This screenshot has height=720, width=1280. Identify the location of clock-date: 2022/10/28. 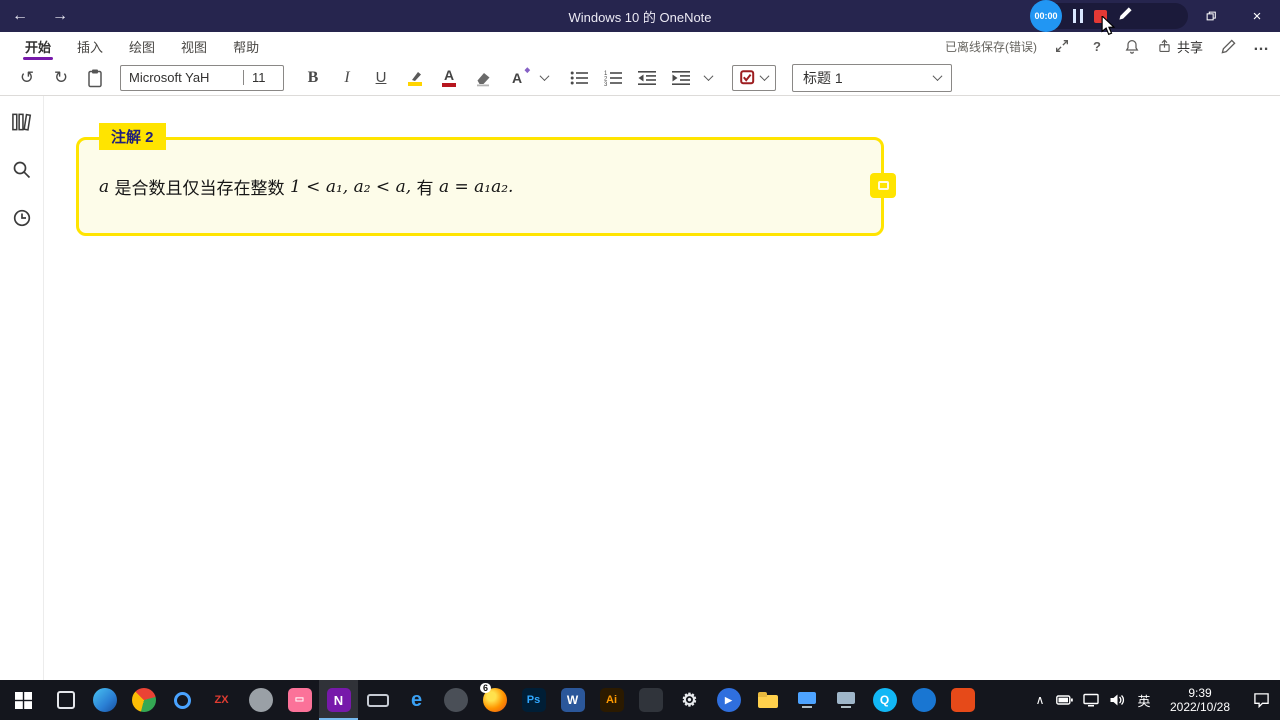
(1200, 707).